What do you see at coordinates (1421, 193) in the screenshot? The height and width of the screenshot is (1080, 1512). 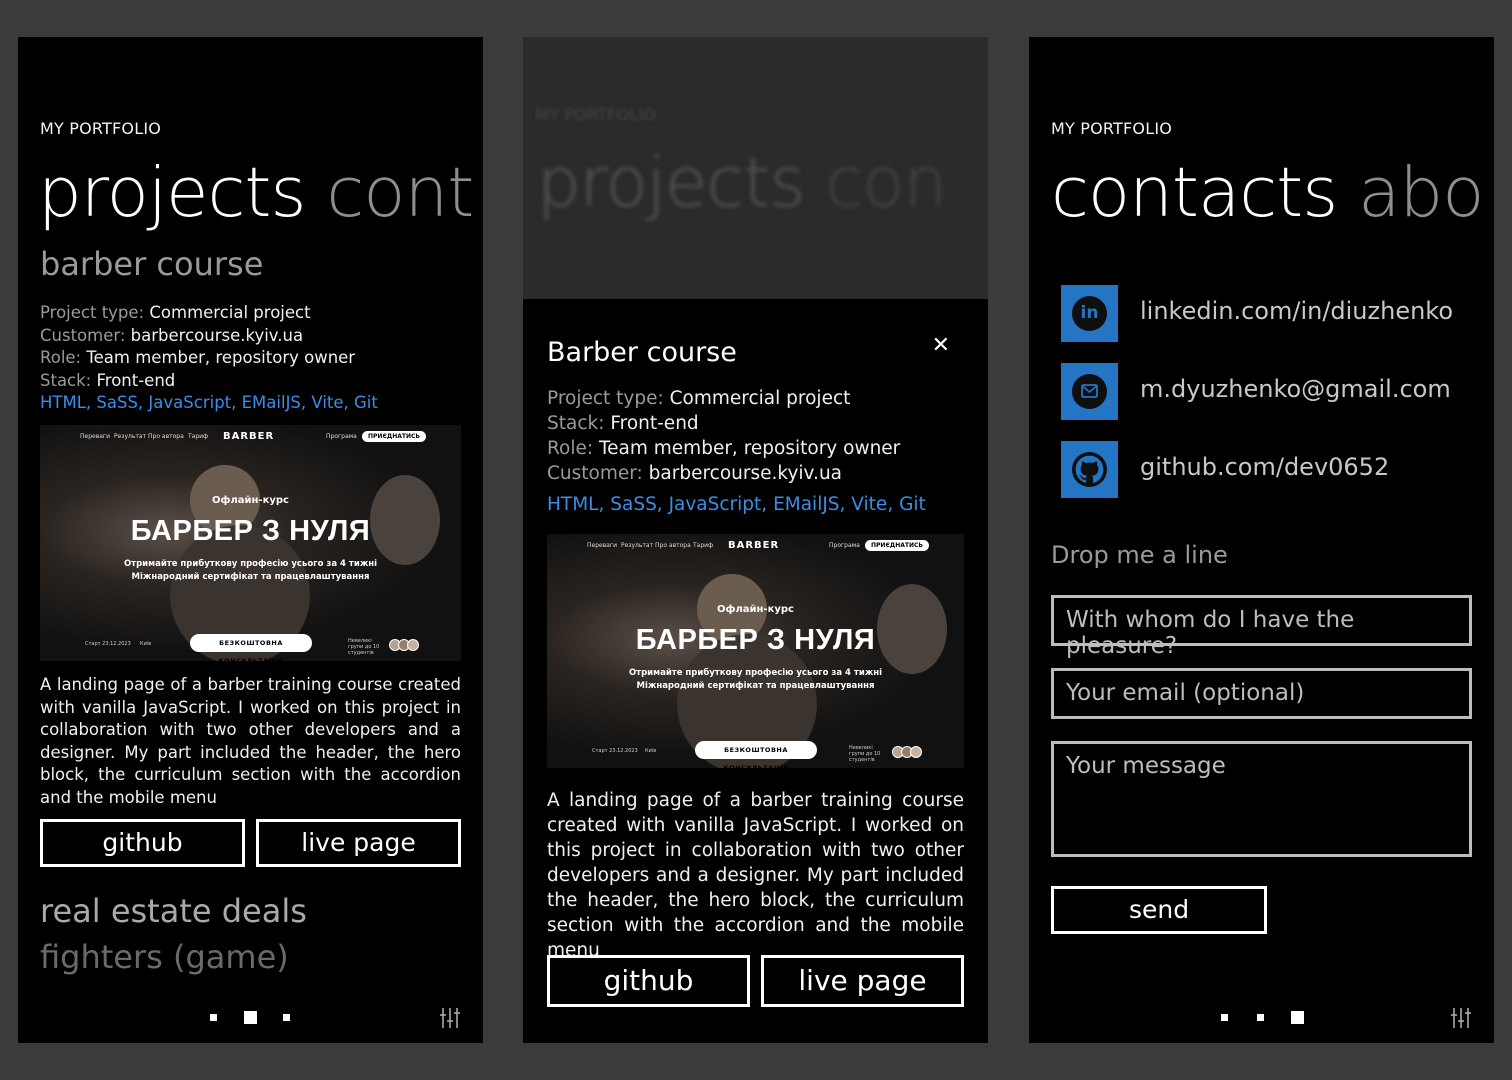 I see `pivot-item-about: abo` at bounding box center [1421, 193].